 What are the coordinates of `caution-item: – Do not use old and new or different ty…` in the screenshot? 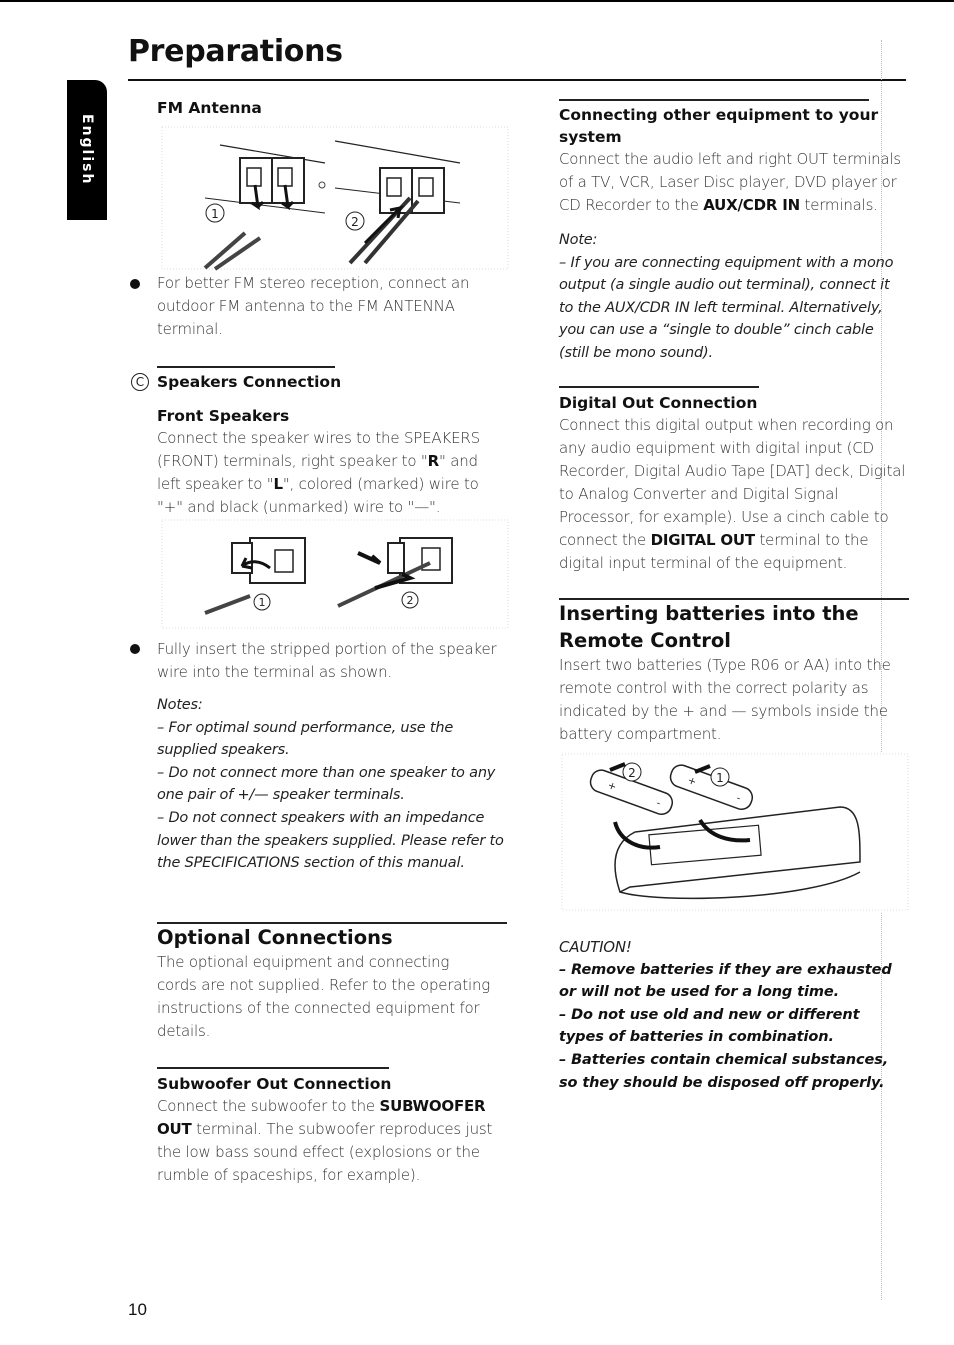 It's located at (709, 1026).